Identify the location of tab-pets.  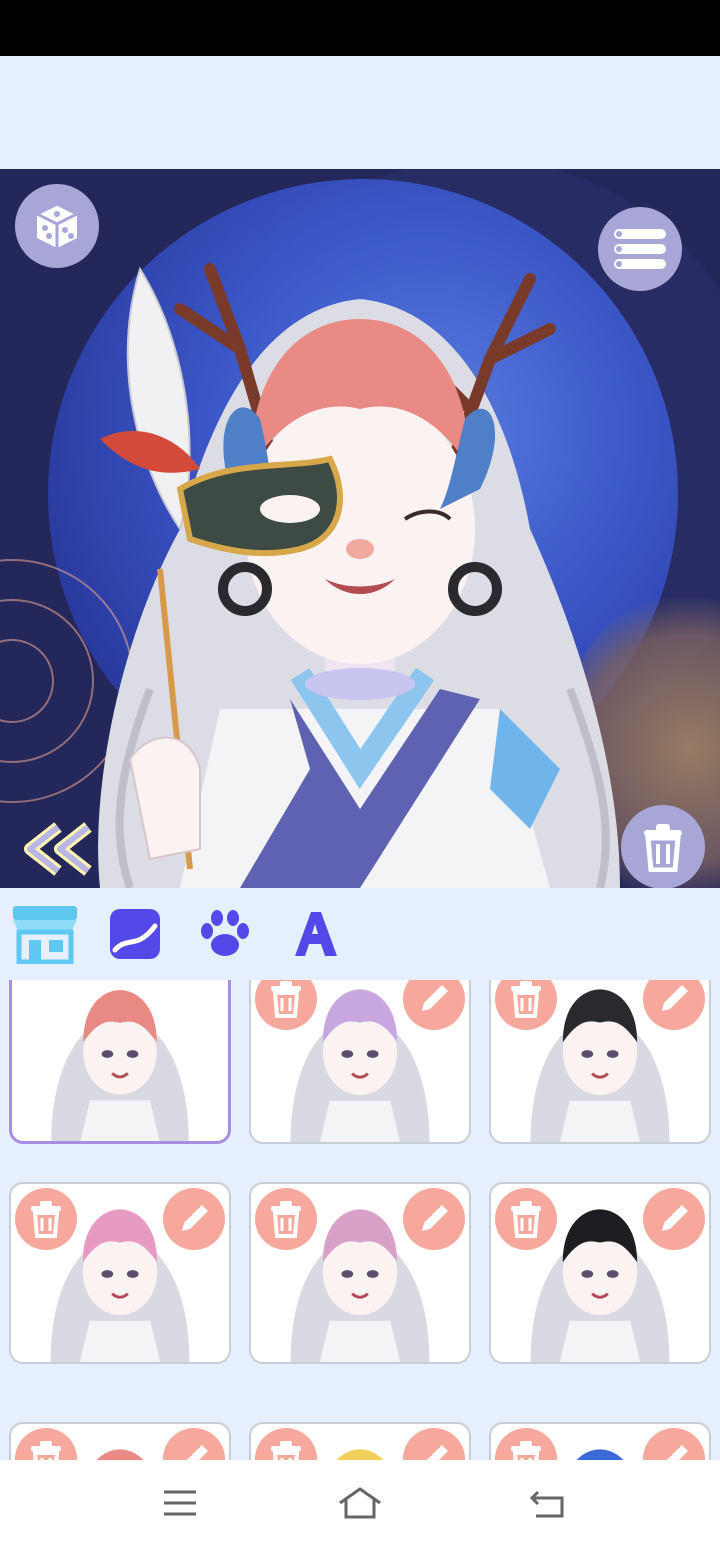
(225, 934).